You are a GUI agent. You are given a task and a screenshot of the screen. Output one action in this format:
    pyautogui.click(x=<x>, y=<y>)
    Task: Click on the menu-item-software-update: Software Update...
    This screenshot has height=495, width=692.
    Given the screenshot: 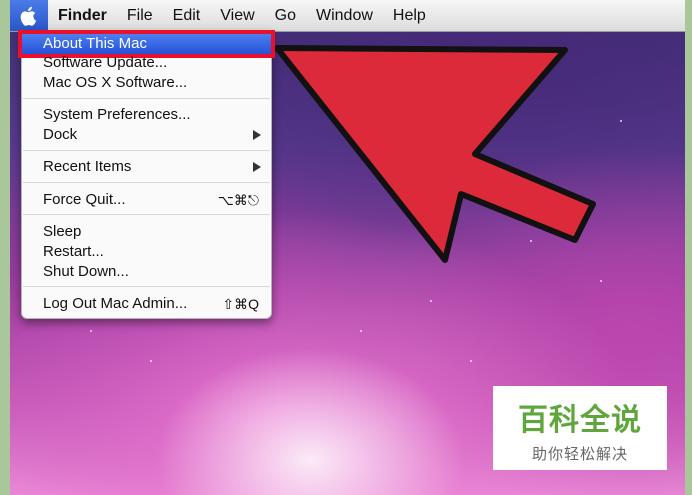 What is the action you would take?
    pyautogui.click(x=146, y=63)
    